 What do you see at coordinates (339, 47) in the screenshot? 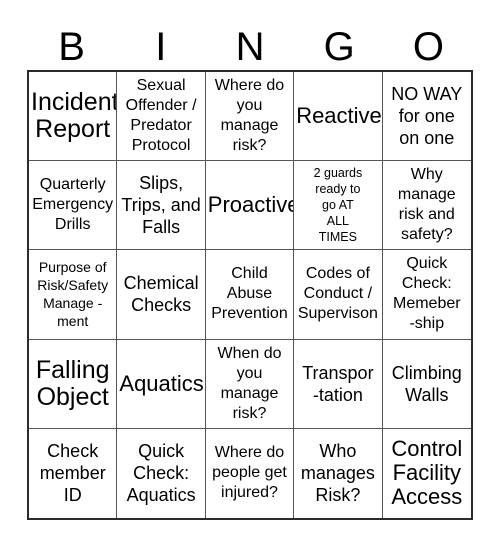
I see `bingo-header-letter-g: G` at bounding box center [339, 47].